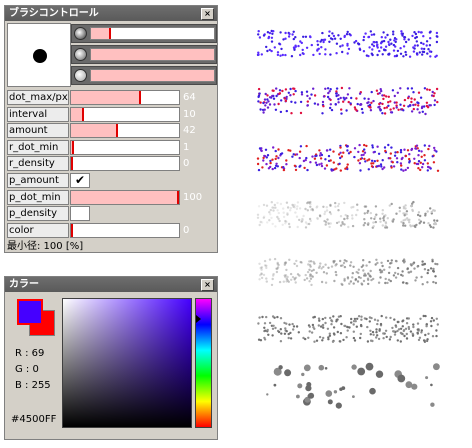 This screenshot has width=472, height=448. Describe the element at coordinates (348, 272) in the screenshot. I see `brush-stroke-sample` at that location.